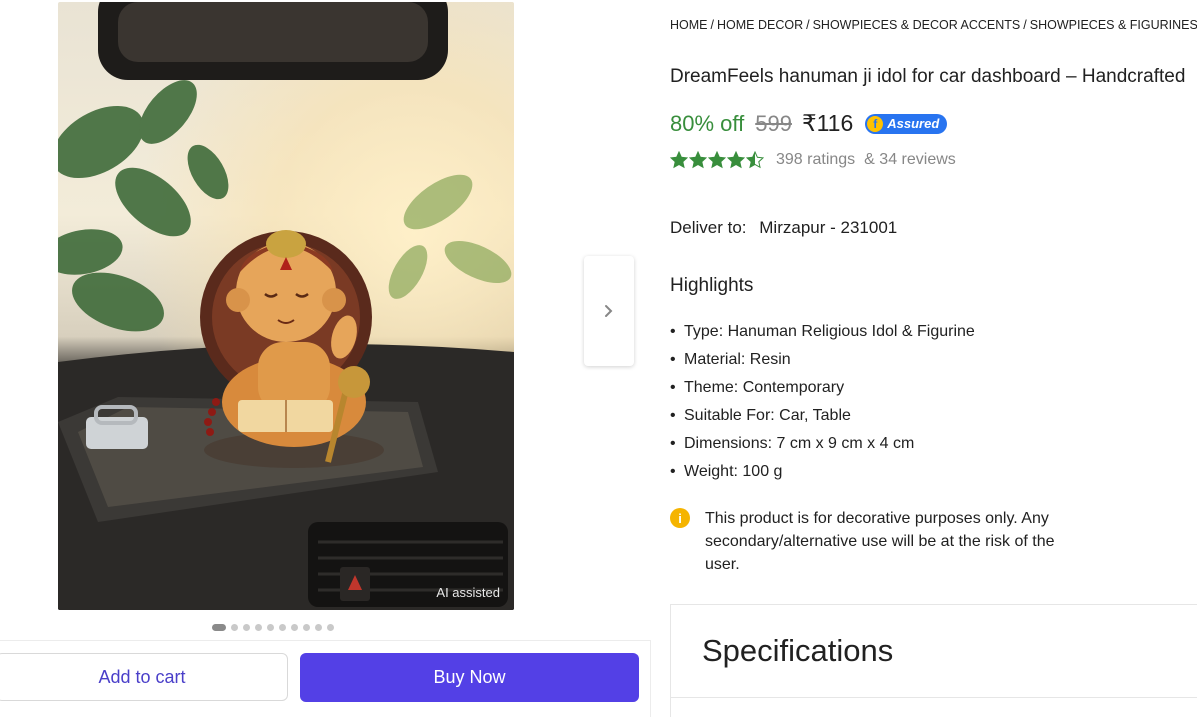 This screenshot has height=717, width=1197. Describe the element at coordinates (875, 123) in the screenshot. I see `assured-logo-icon: f` at that location.